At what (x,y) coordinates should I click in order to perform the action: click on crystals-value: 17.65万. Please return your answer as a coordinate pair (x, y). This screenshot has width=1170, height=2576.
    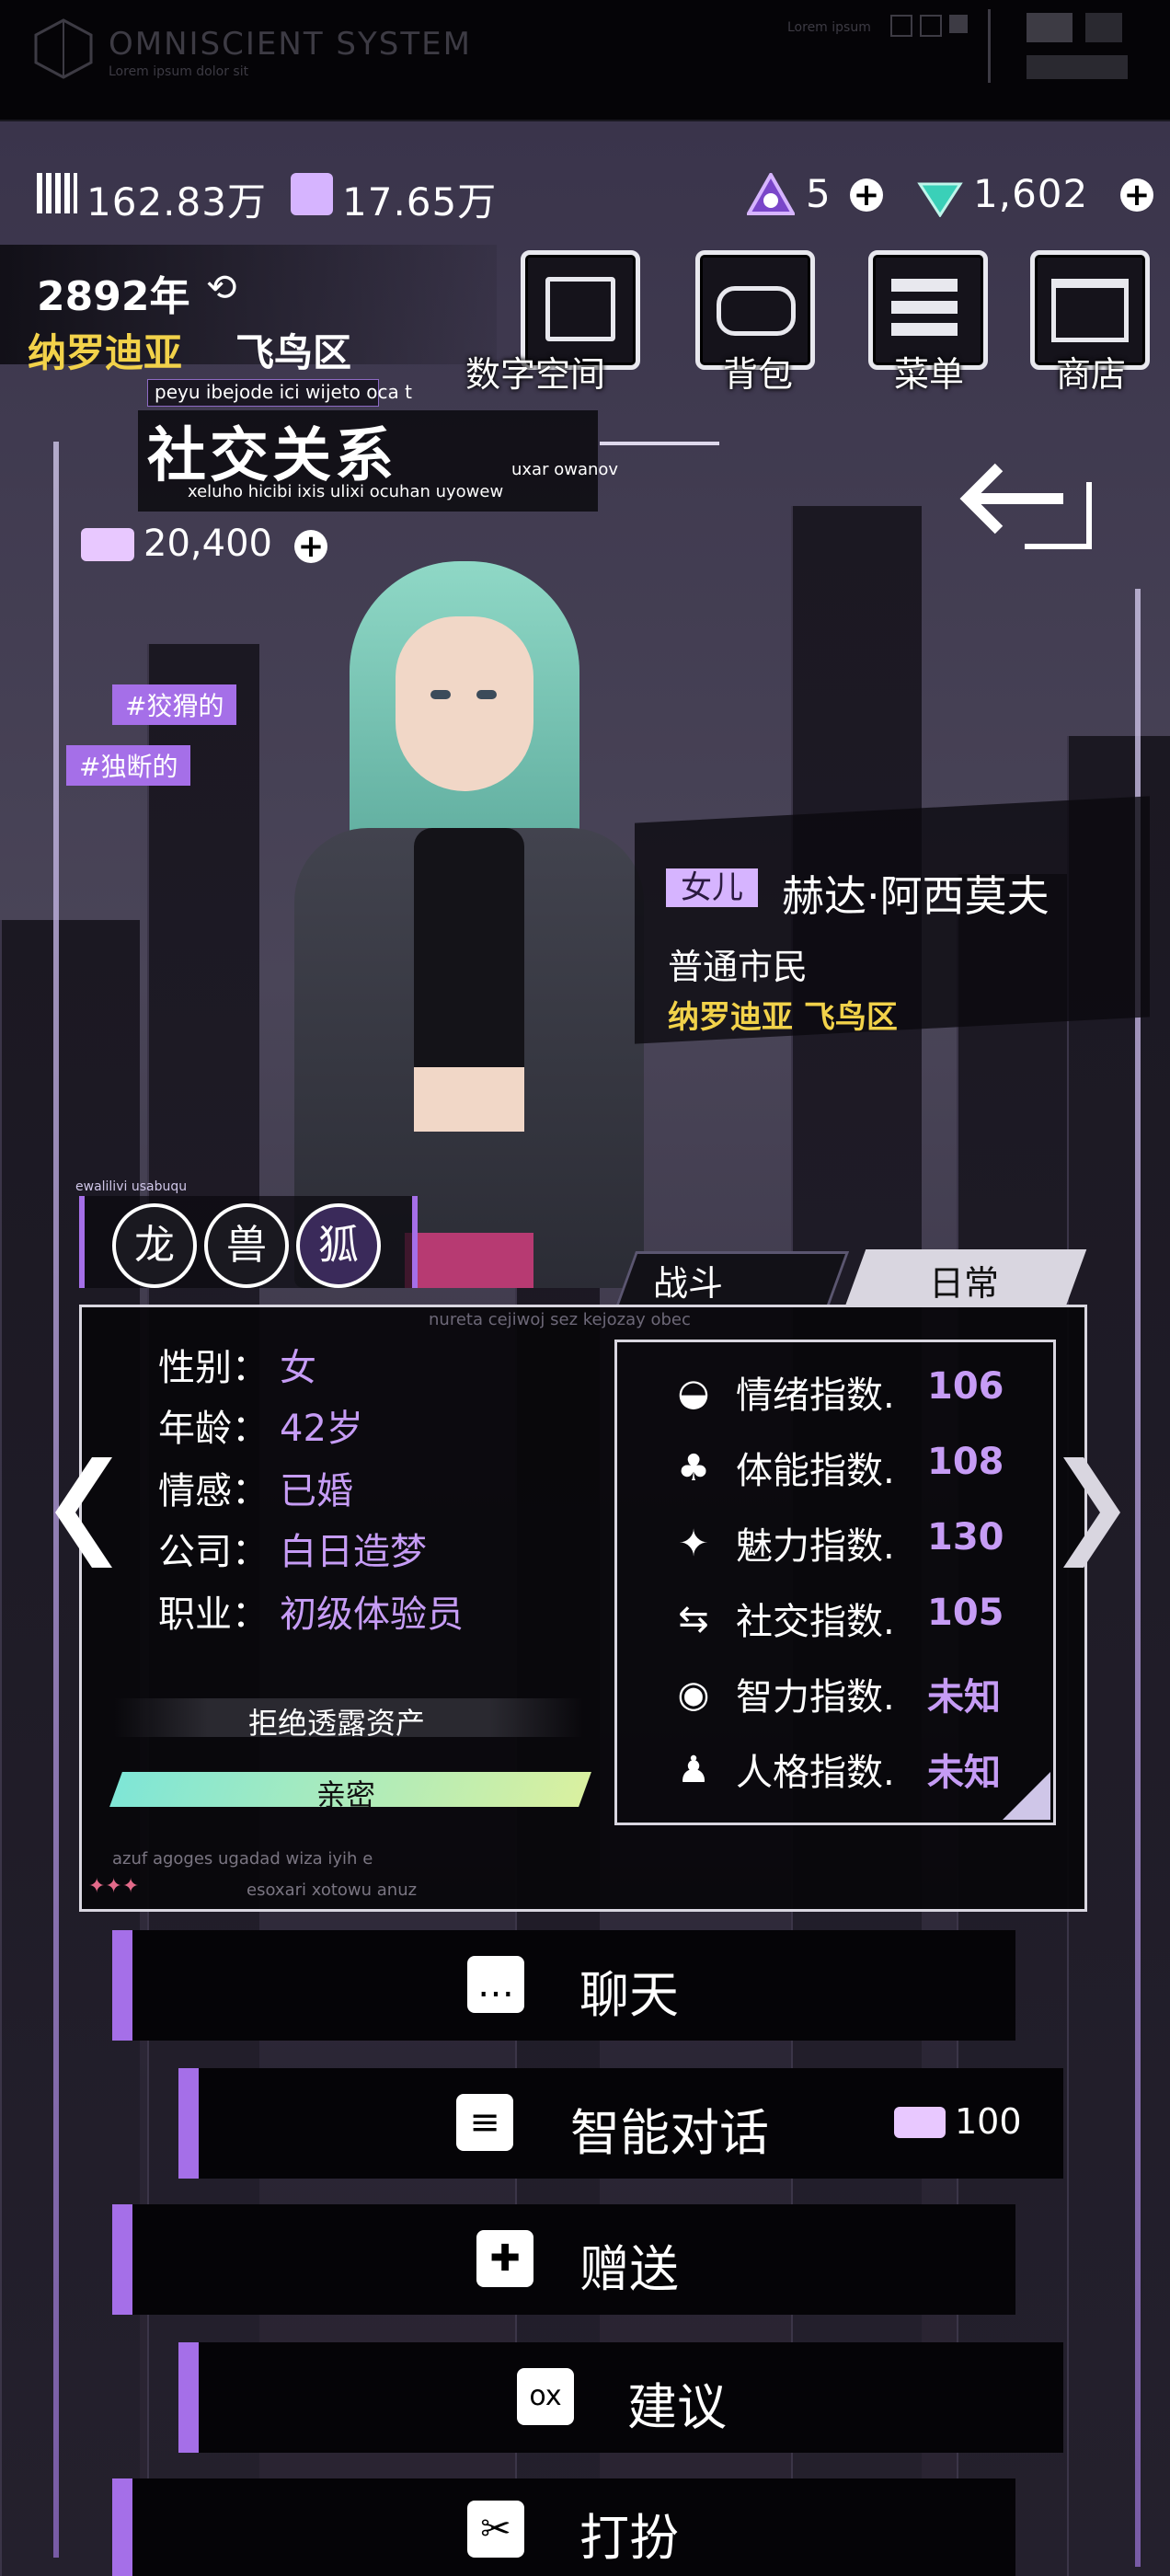
    Looking at the image, I should click on (420, 201).